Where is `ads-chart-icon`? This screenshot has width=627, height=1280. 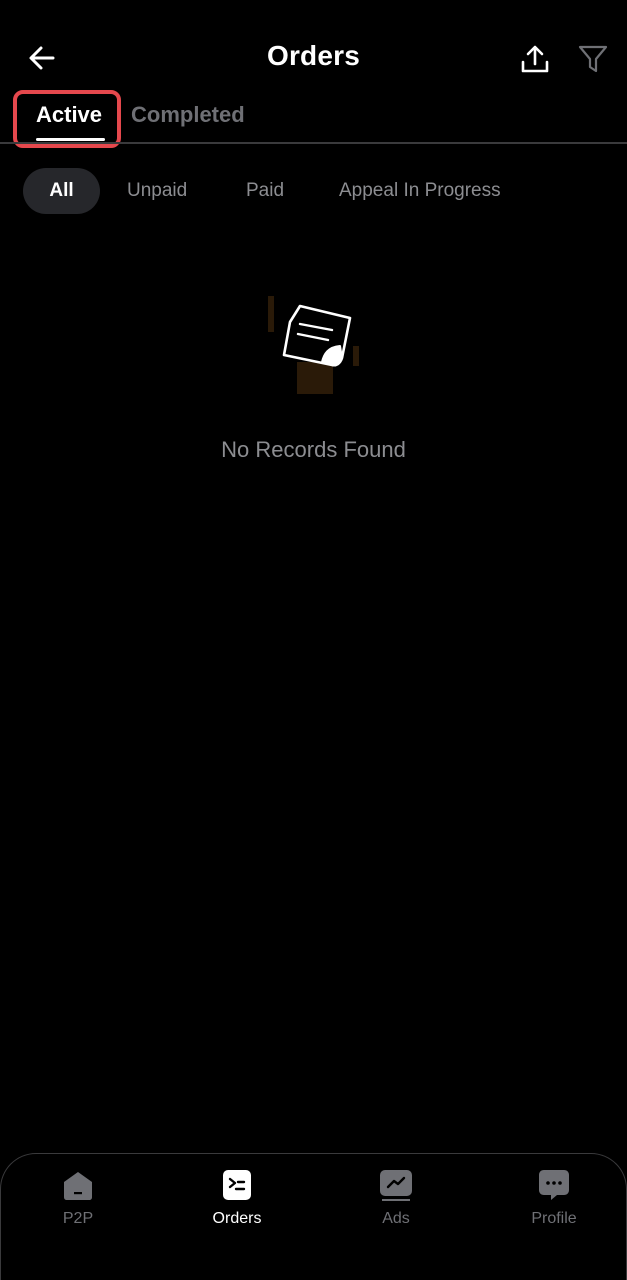
ads-chart-icon is located at coordinates (396, 1185).